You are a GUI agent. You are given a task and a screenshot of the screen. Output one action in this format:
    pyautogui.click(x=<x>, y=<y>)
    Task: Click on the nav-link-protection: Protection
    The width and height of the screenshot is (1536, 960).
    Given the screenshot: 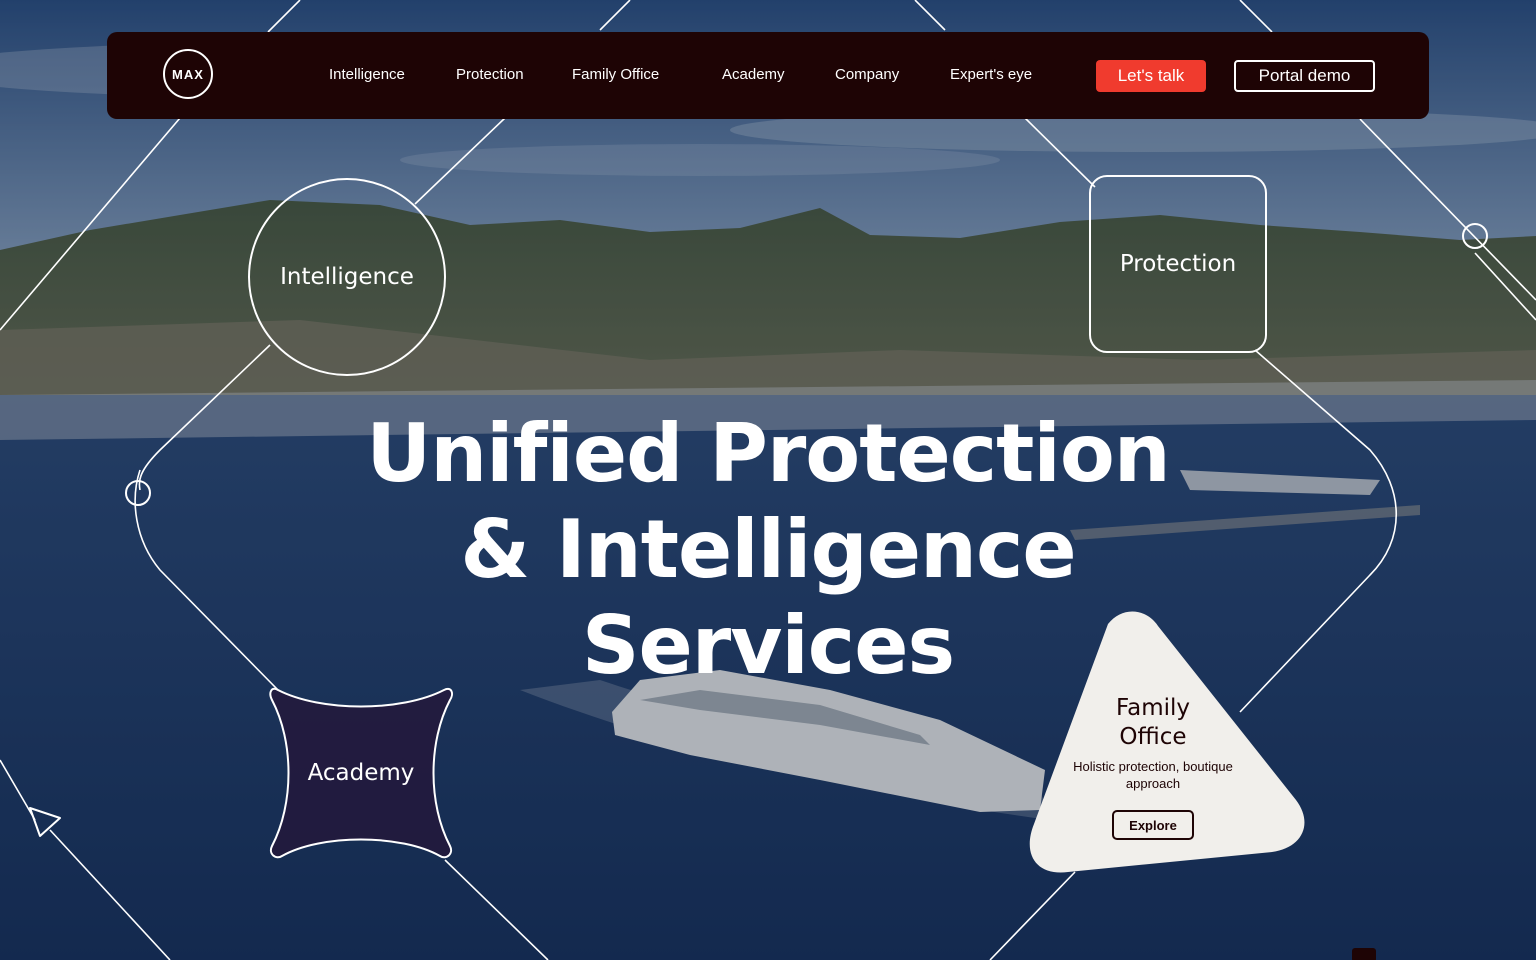 What is the action you would take?
    pyautogui.click(x=490, y=74)
    